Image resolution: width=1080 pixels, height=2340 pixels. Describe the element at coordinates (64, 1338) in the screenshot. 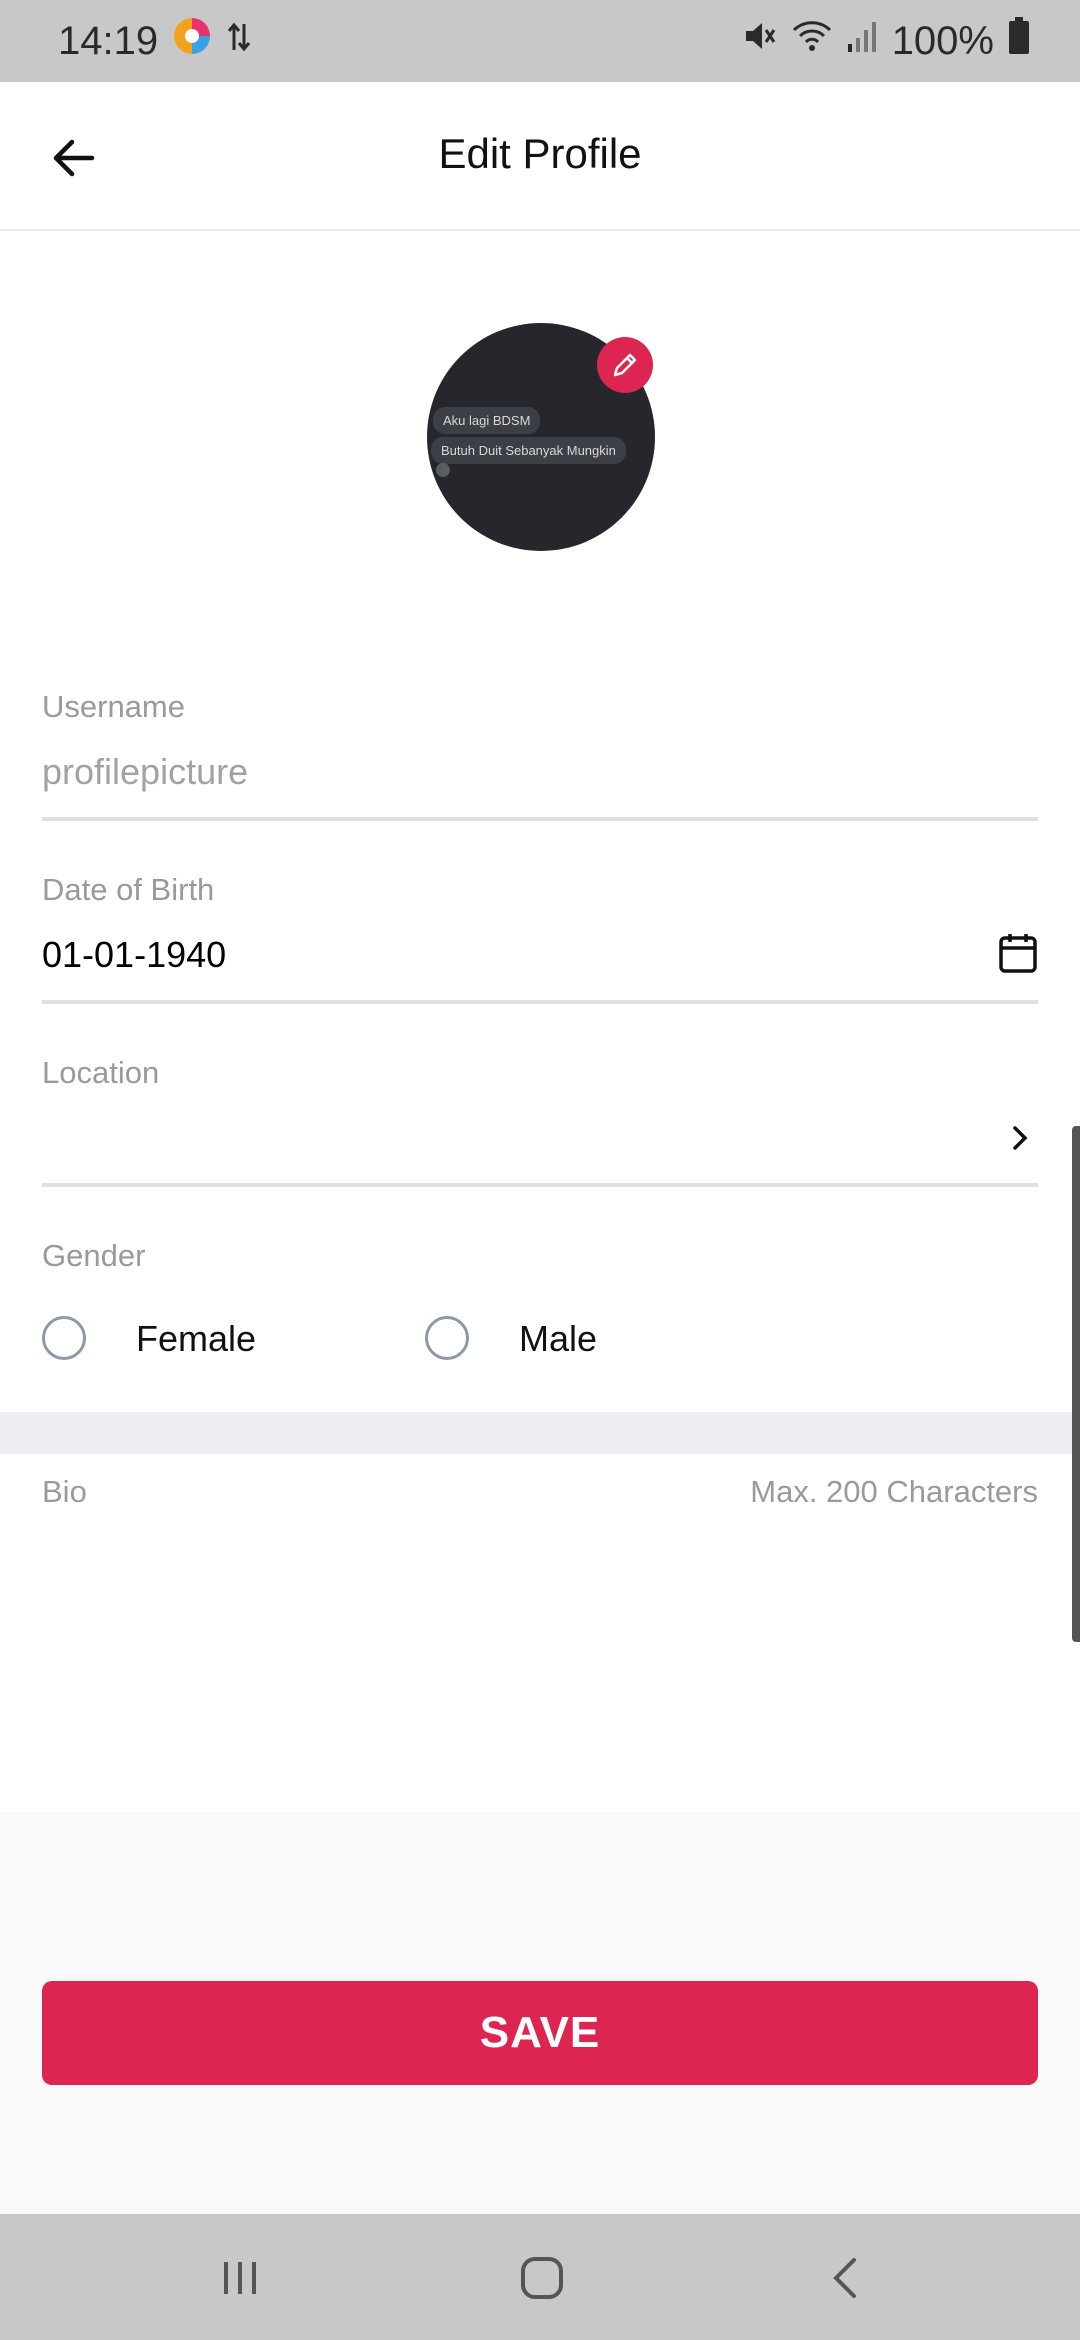

I see `female-radio` at that location.